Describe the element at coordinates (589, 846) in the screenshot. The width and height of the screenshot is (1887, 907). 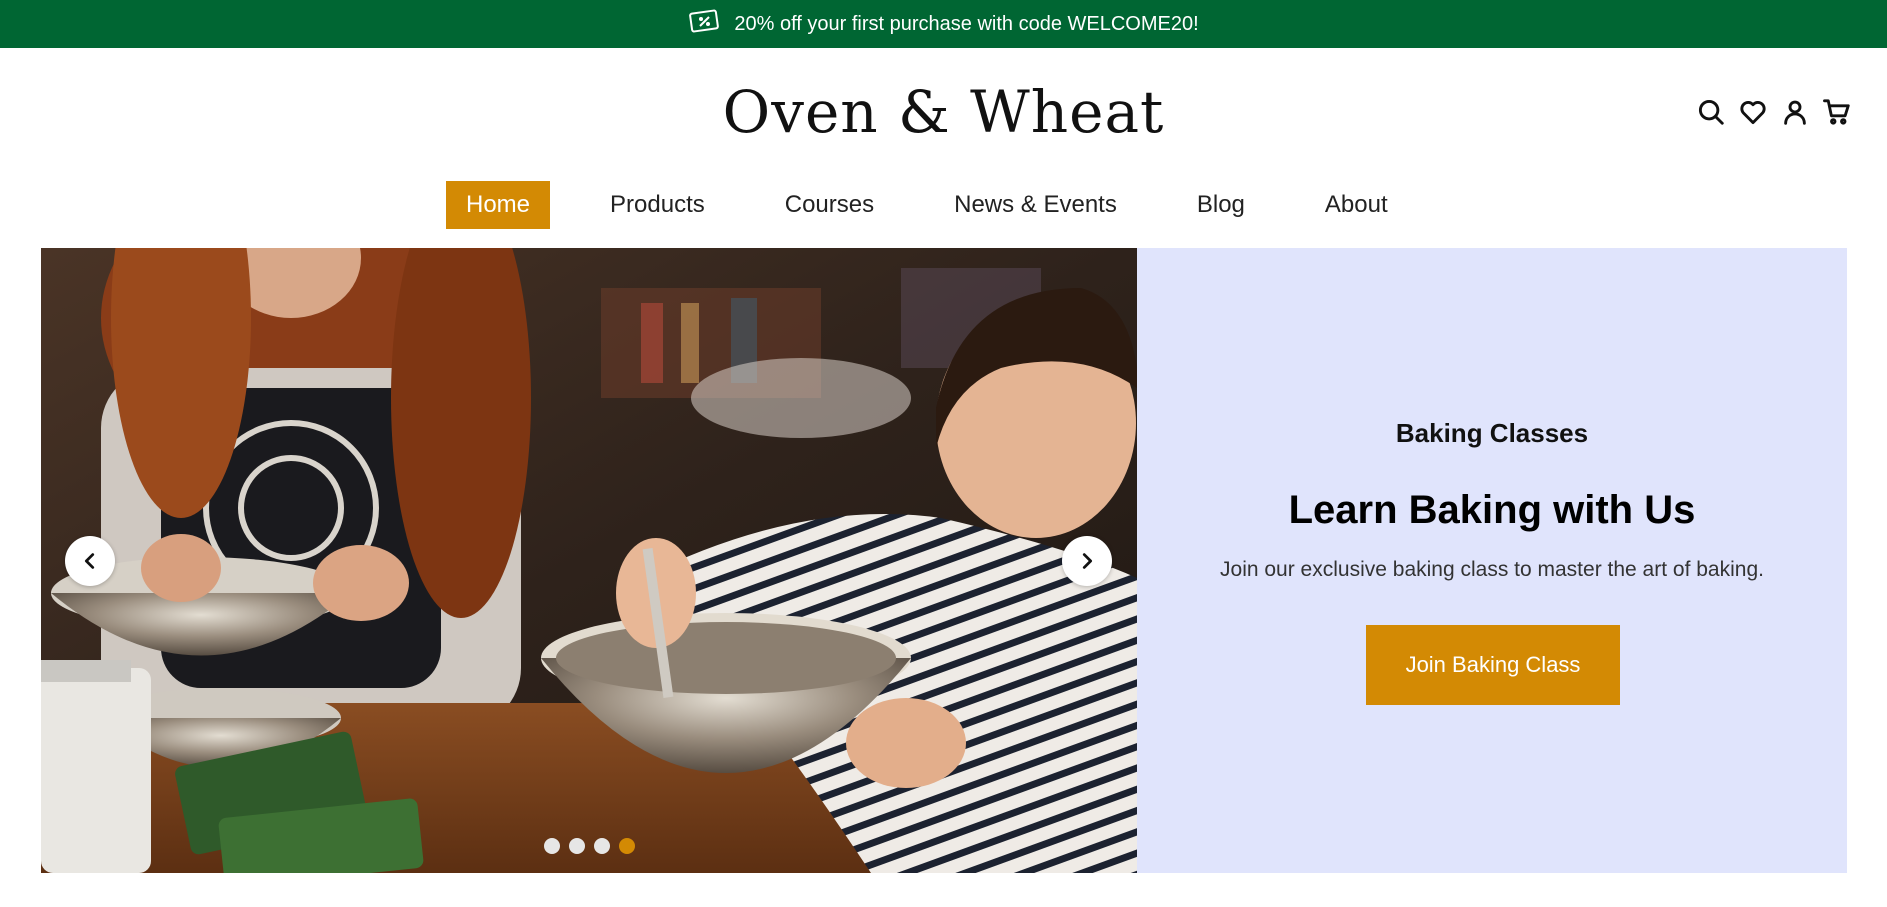
I see `carousel-dots` at that location.